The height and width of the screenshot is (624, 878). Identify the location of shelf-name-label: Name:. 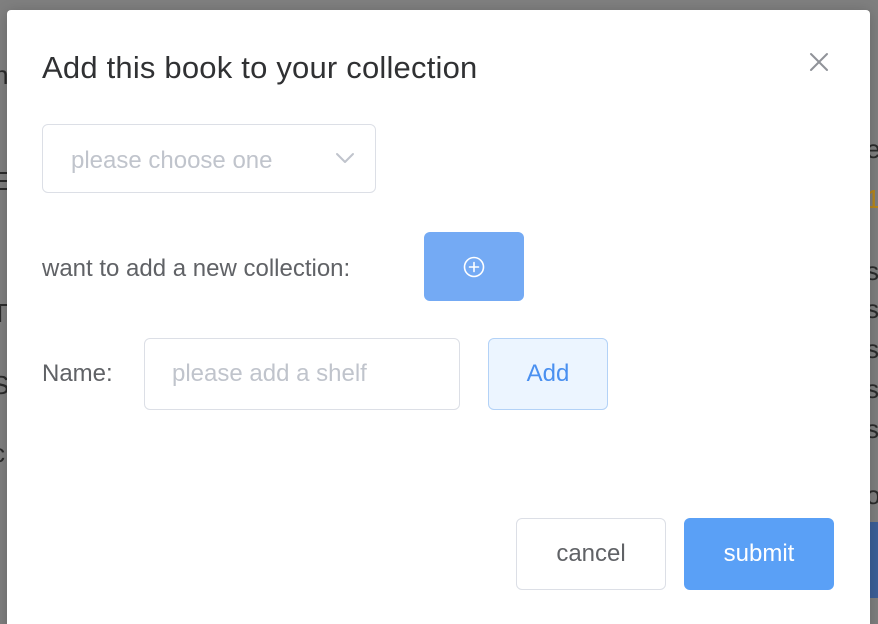
(77, 373).